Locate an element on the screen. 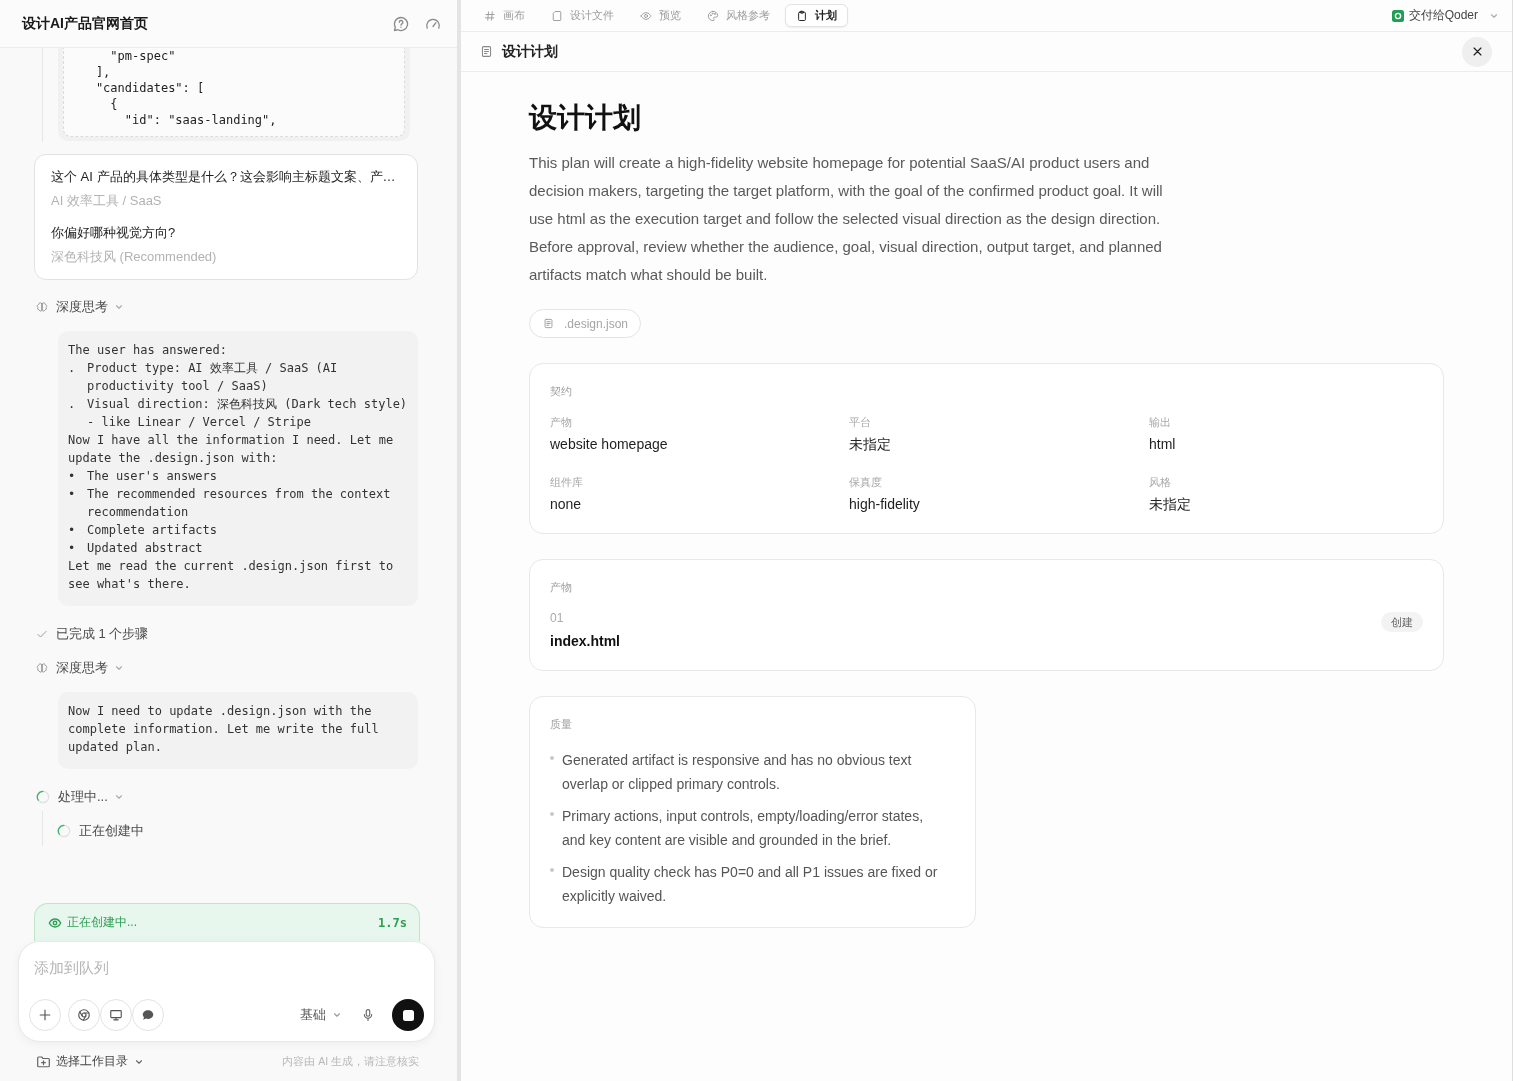 Image resolution: width=1513 pixels, height=1081 pixels. plan-summary: This plan will create a high-fidelity website homepage for potential SaaS/AI product users and decision makers, targeting the target platform, with the goal of the confirmed product goal. It will use html as the execution target and follow the selected visual direction as the design direction. Before approval, review whether the audience, goal, visual direction, output target, and planned artifacts match what should be built. is located at coordinates (846, 219).